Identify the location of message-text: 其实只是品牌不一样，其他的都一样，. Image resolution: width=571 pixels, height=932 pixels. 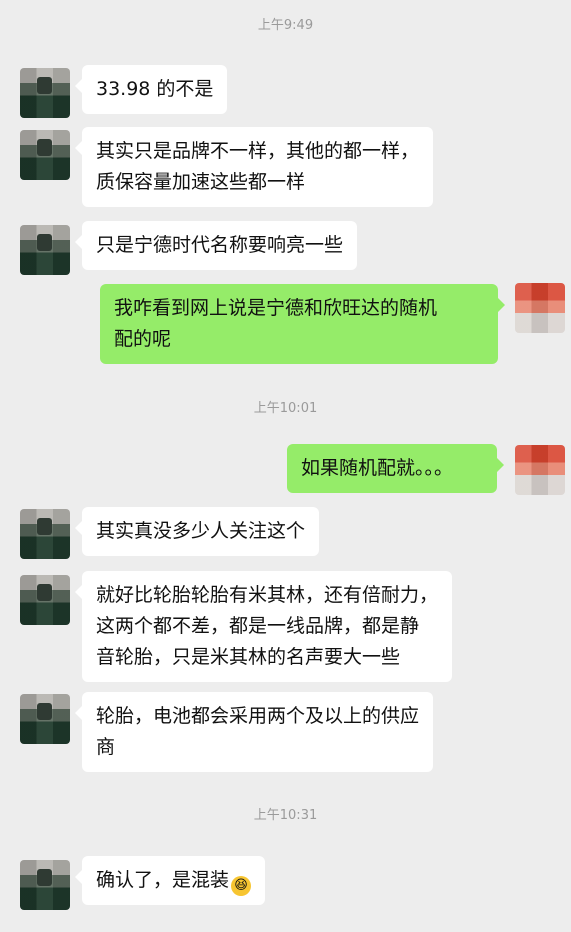
(258, 151).